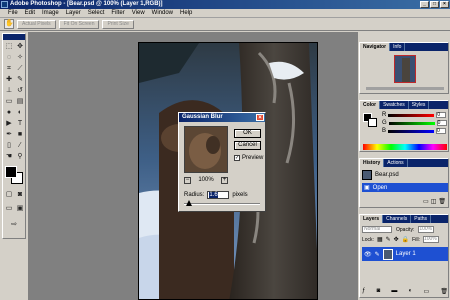  I want to click on tab-info: Info, so click(398, 47).